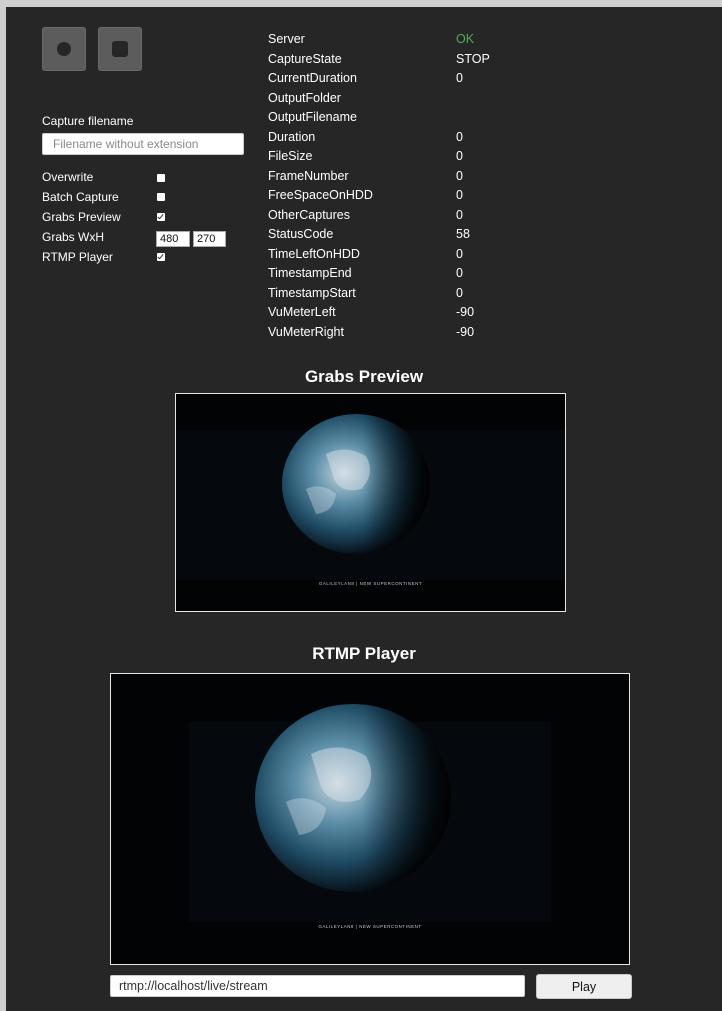 Image resolution: width=722 pixels, height=1011 pixels. I want to click on status-value-timestampend: 0, so click(459, 273).